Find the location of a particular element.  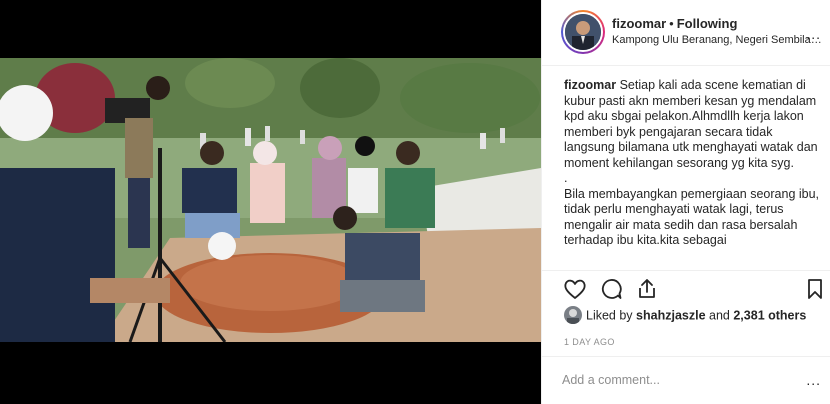

likes-prefix: Liked by is located at coordinates (609, 315).